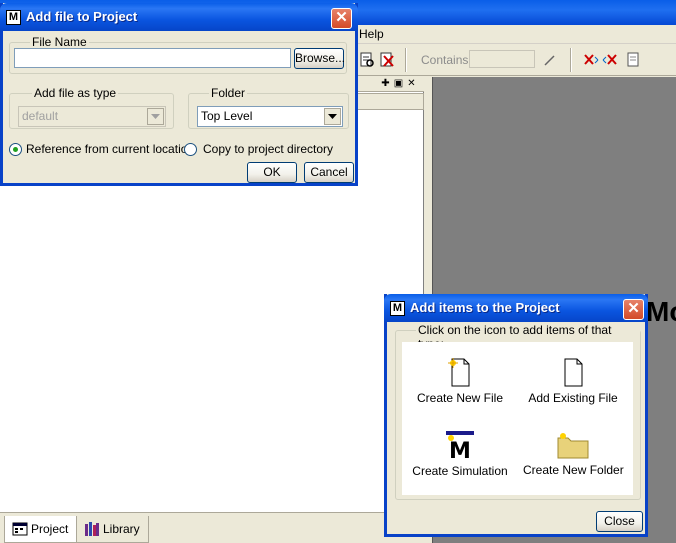 This screenshot has height=543, width=676. What do you see at coordinates (446, 60) in the screenshot?
I see `contains-label: Contains:` at bounding box center [446, 60].